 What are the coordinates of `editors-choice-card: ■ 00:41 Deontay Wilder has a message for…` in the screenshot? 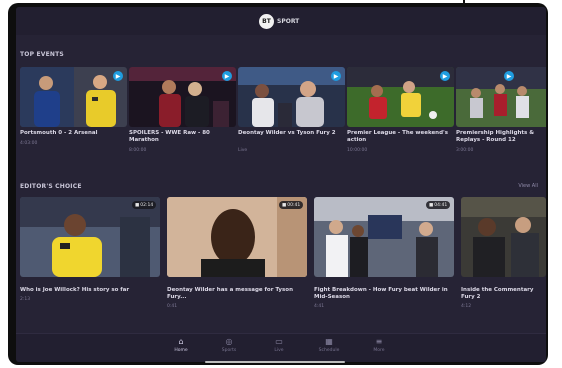 It's located at (237, 257).